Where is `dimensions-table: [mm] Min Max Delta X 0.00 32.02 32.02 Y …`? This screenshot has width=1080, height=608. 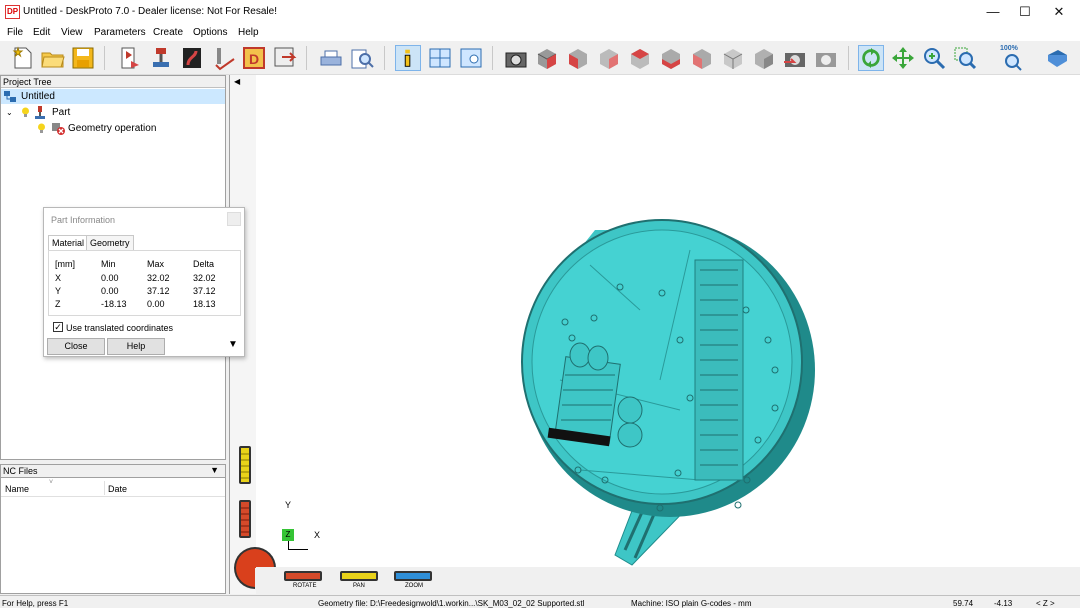
dimensions-table: [mm] Min Max Delta X 0.00 32.02 32.02 Y … is located at coordinates (144, 283).